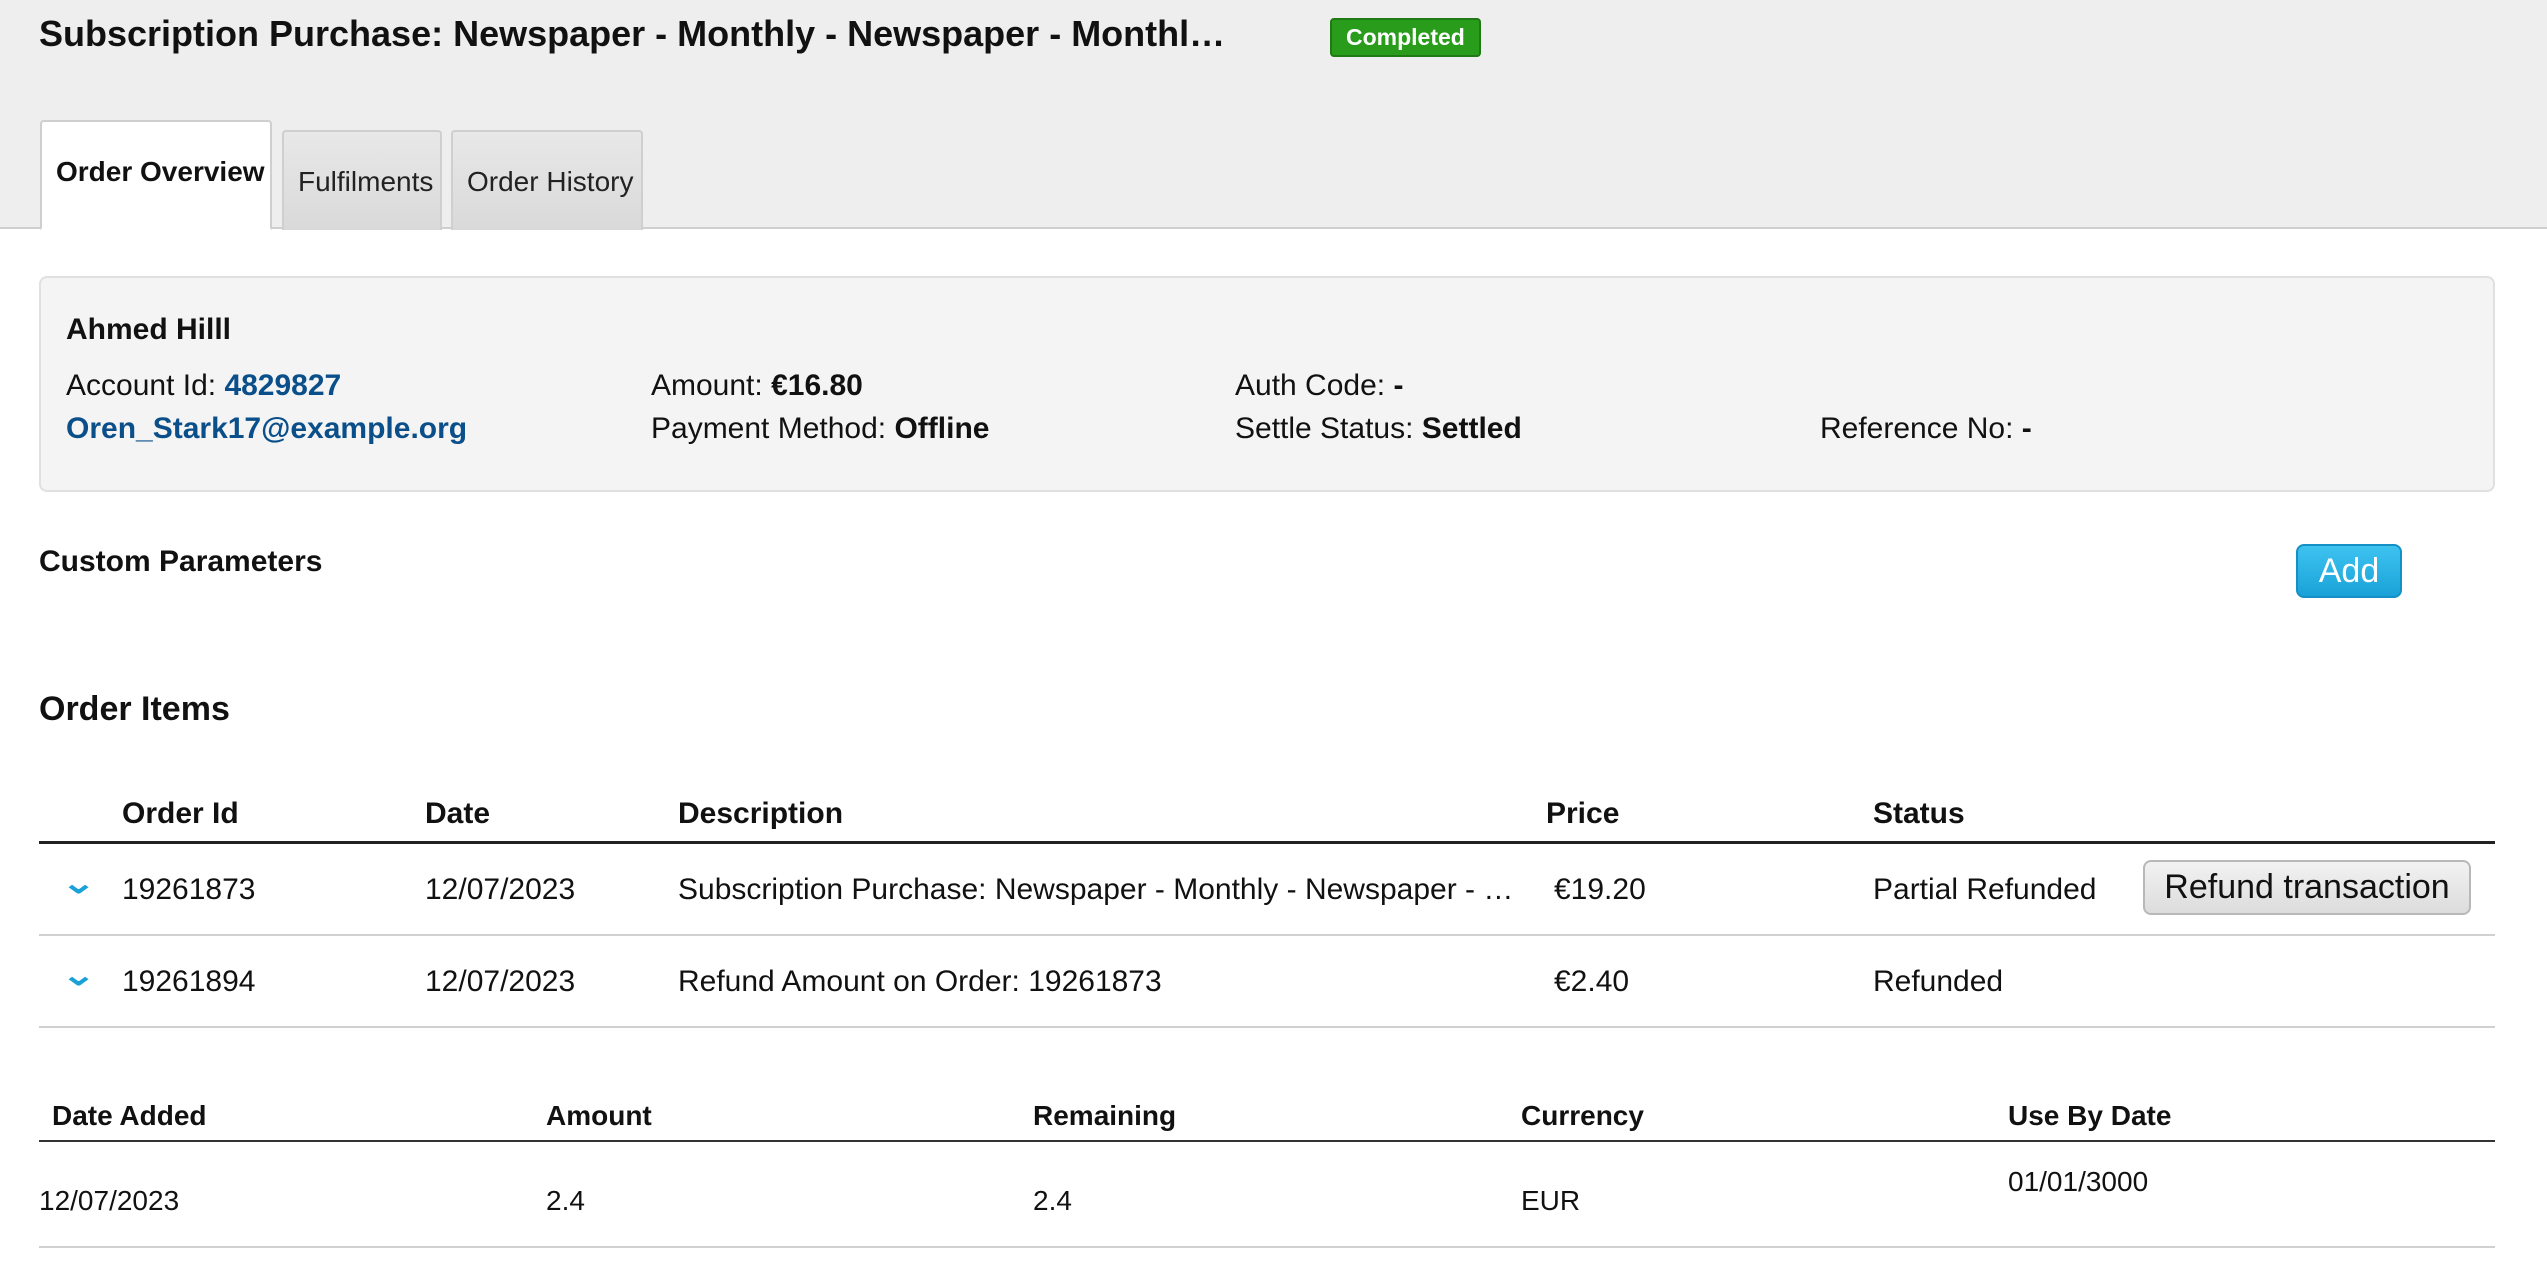  Describe the element at coordinates (1310, 385) in the screenshot. I see `auth-code-label: Auth Code:` at that location.